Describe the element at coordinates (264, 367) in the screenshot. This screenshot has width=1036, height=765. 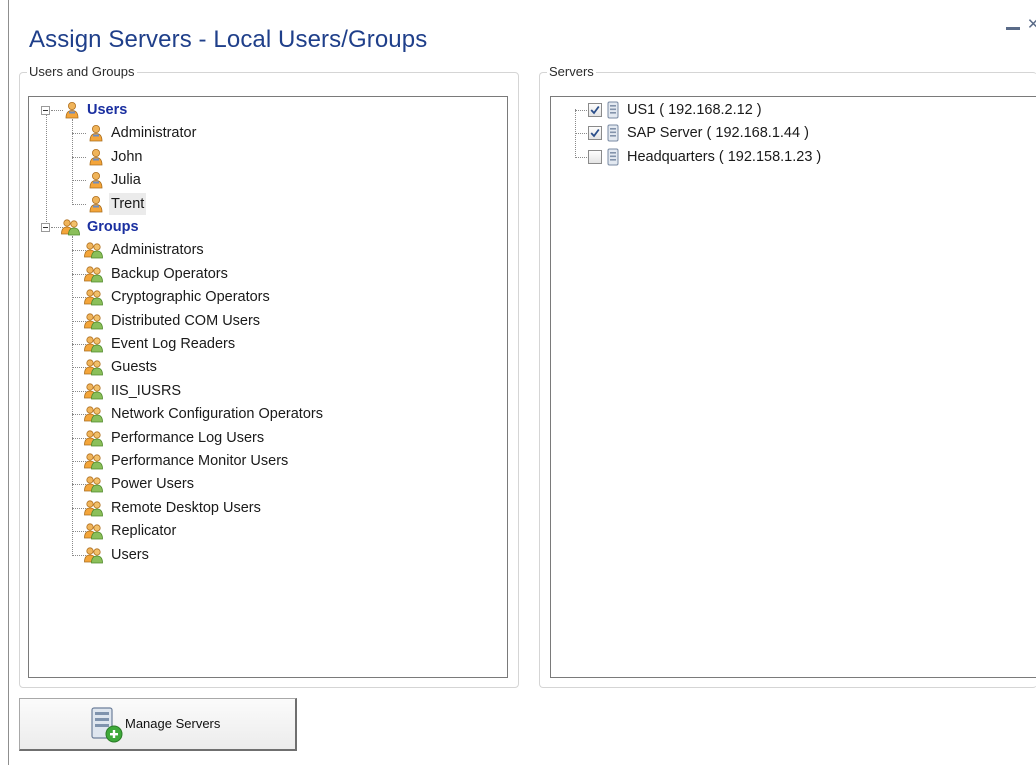
I see `tree-item-group: Guests` at that location.